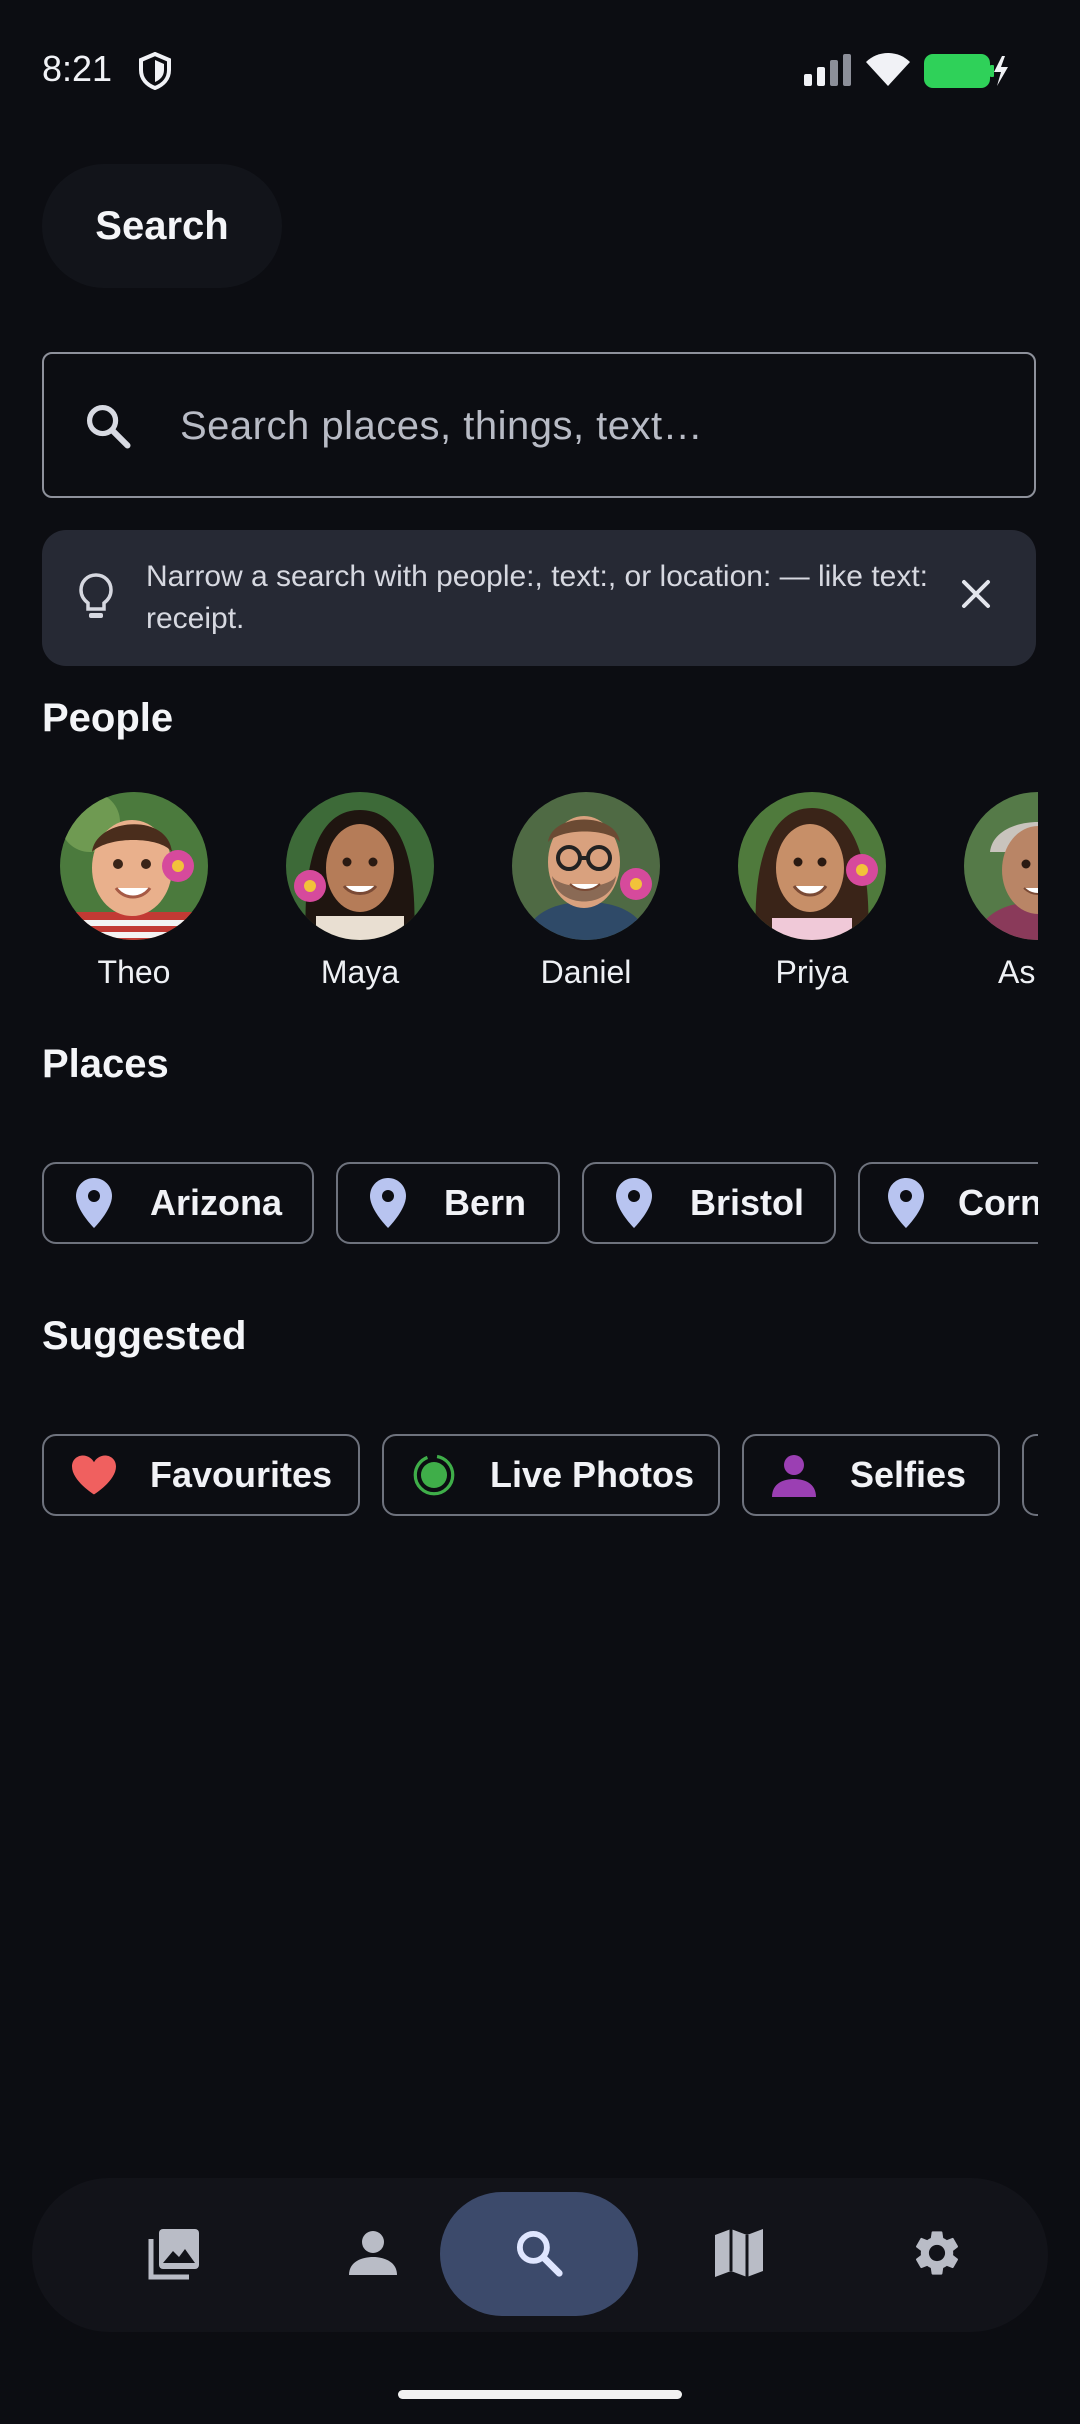 This screenshot has height=2424, width=1080. I want to click on chip-label: Live Photos, so click(592, 1474).